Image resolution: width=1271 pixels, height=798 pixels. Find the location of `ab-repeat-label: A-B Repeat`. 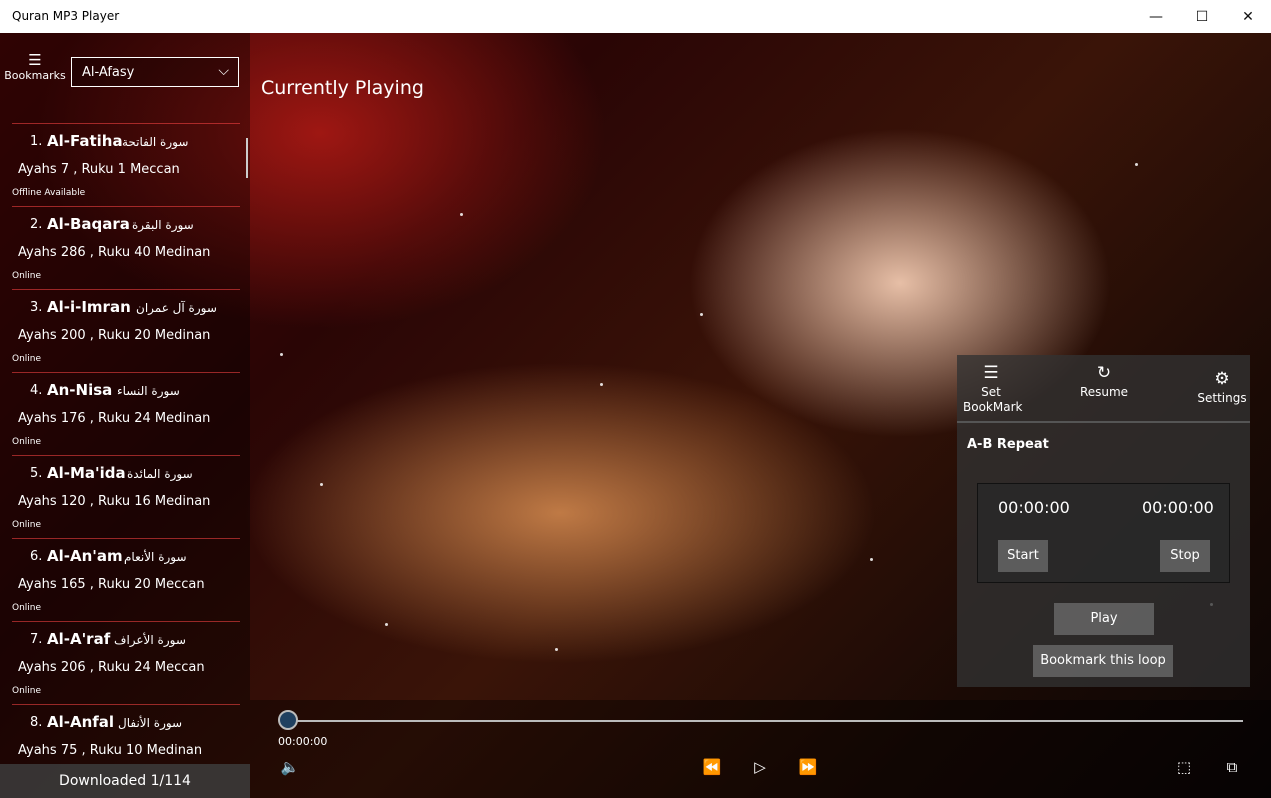

ab-repeat-label: A-B Repeat is located at coordinates (1008, 444).